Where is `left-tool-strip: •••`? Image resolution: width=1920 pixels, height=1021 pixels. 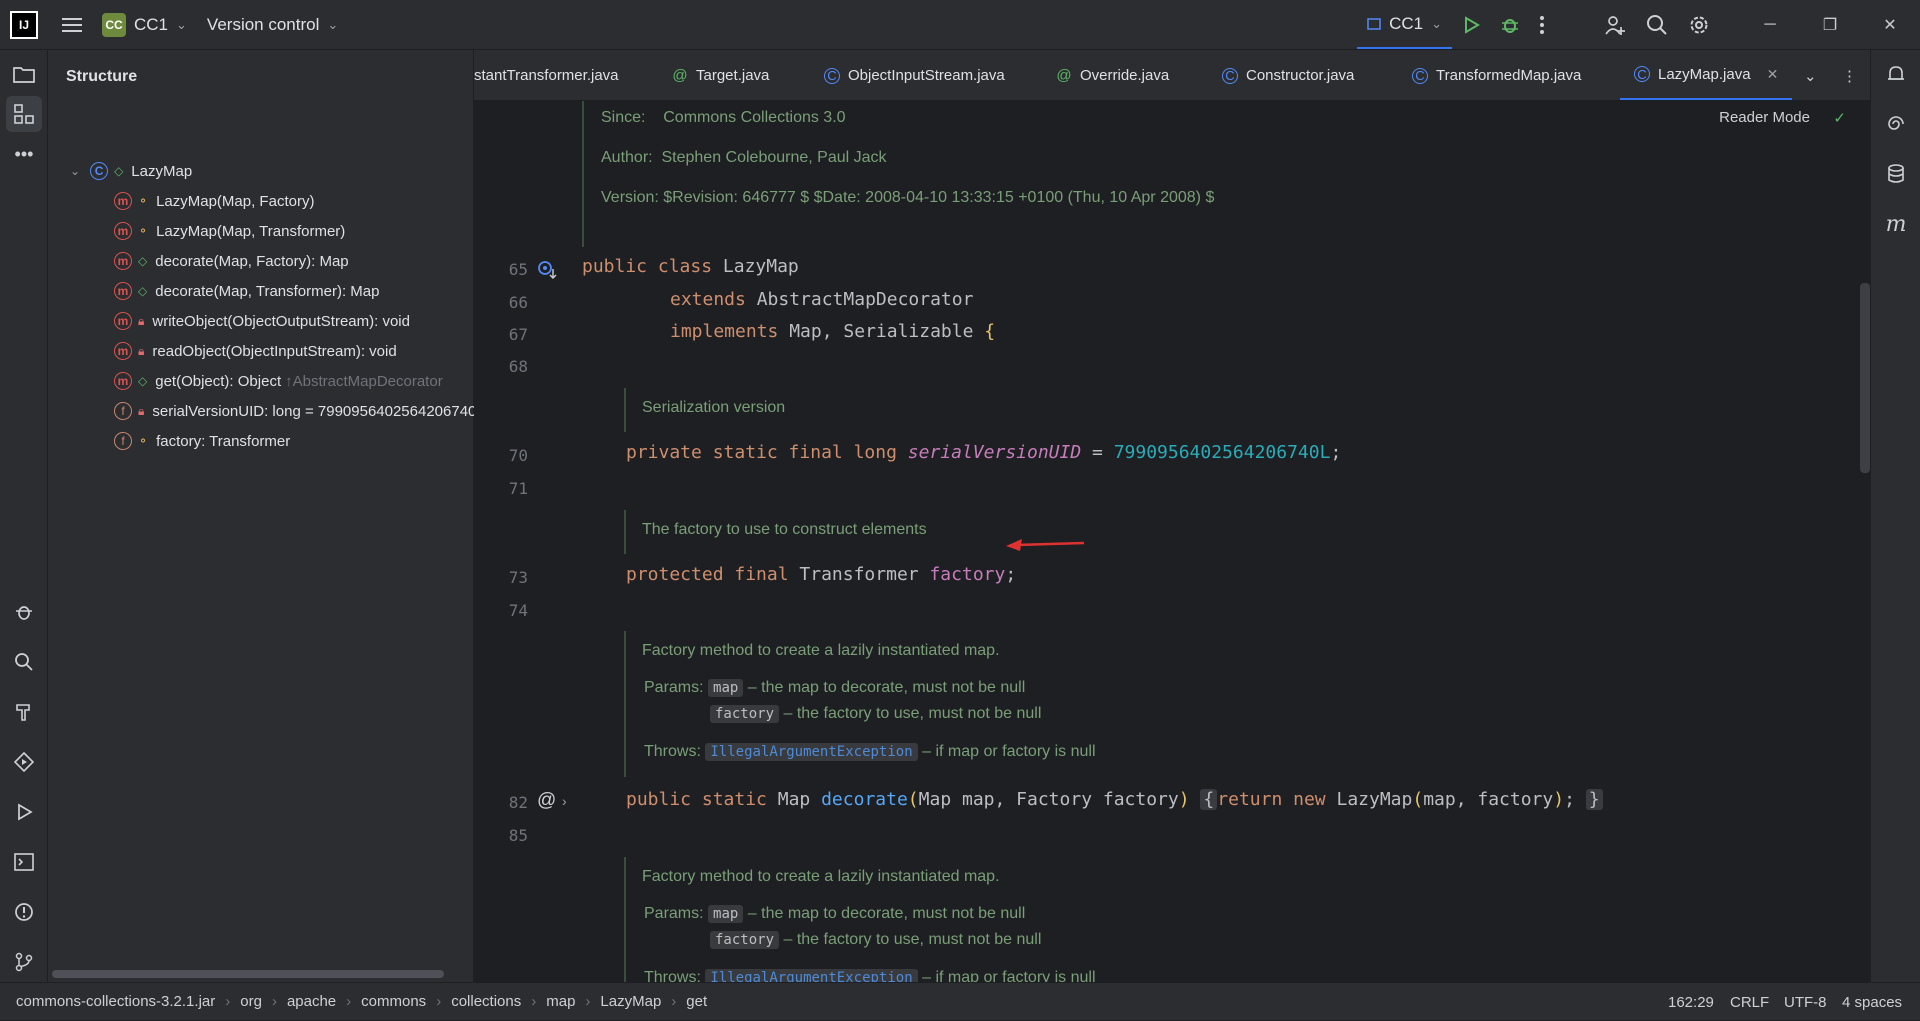
left-tool-strip: ••• is located at coordinates (24, 516).